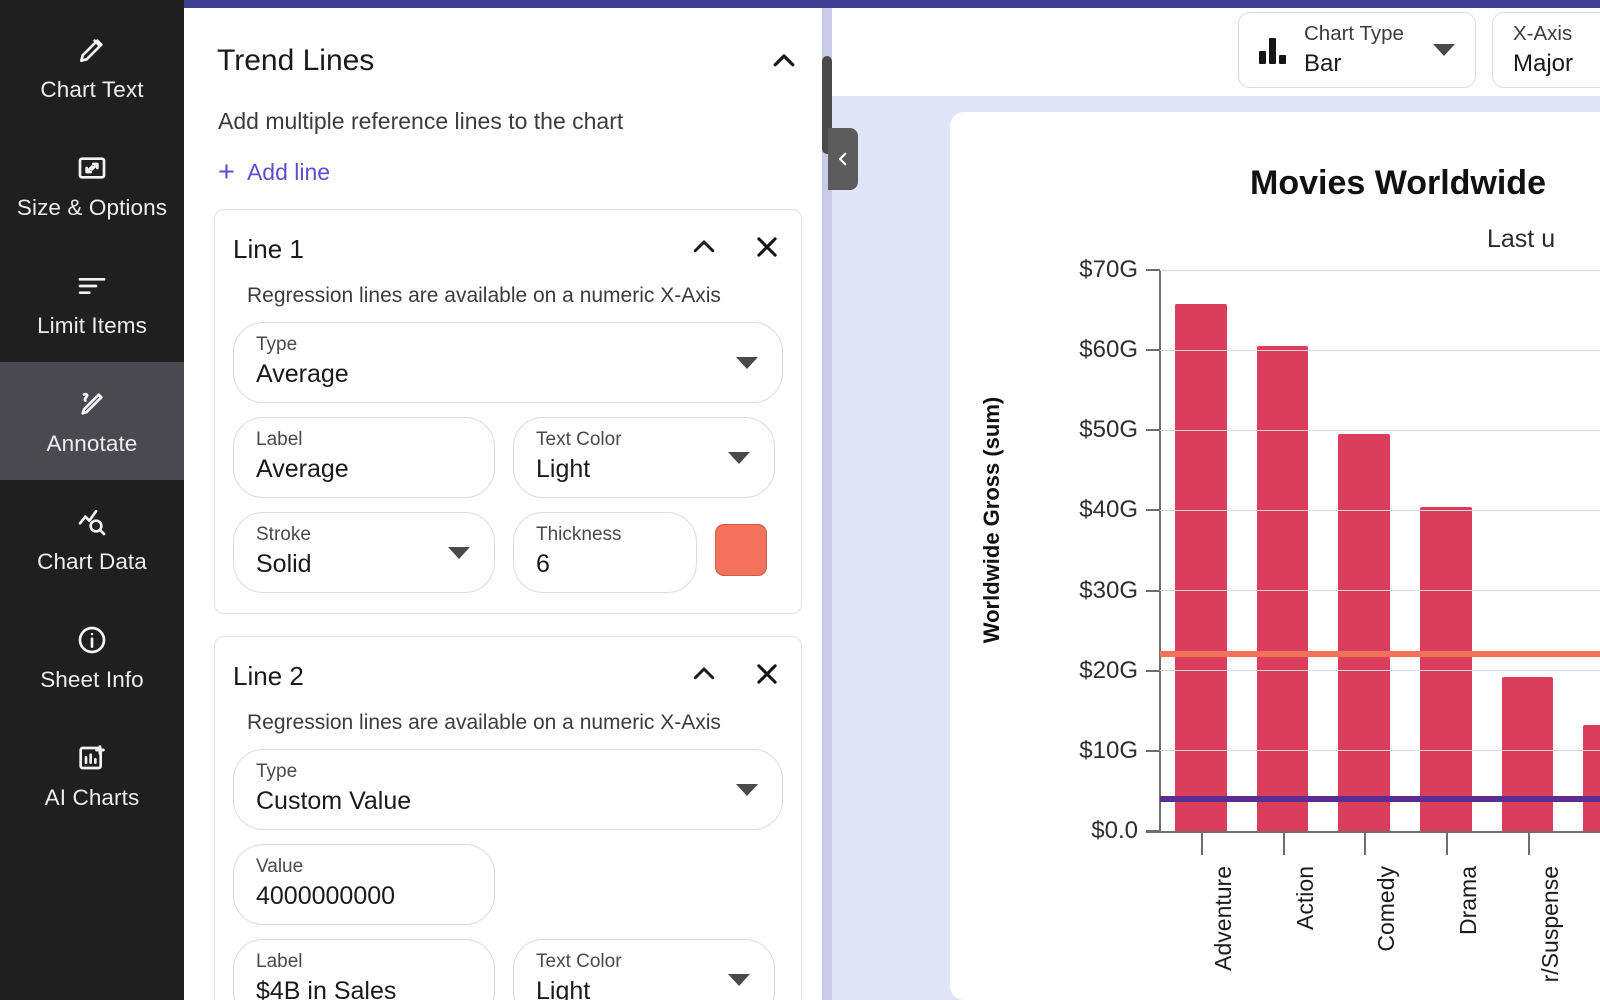 Image resolution: width=1600 pixels, height=1000 pixels. I want to click on x-tick-label: Comedy, so click(1386, 909).